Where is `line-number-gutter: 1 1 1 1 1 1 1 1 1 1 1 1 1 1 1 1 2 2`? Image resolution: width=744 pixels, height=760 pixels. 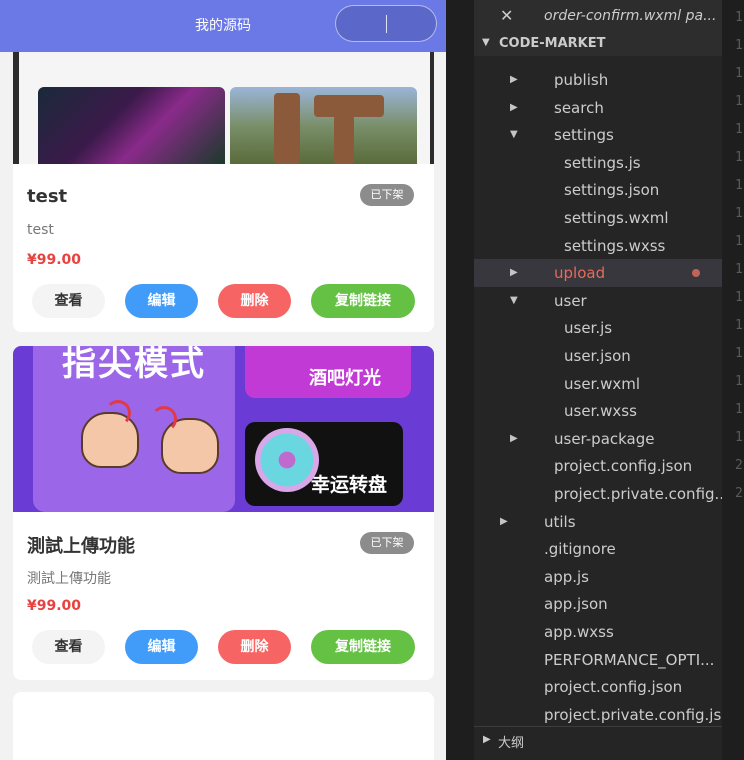 line-number-gutter: 1 1 1 1 1 1 1 1 1 1 1 1 1 1 1 1 2 2 is located at coordinates (733, 380).